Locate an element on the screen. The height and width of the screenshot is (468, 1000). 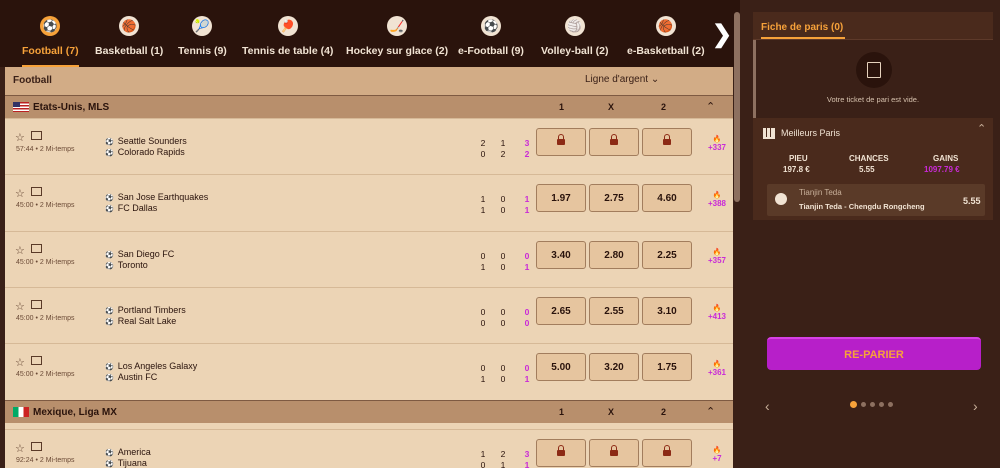
league-header: Mexique, Liga MX 1 X 2 ⌃ is located at coordinates (369, 411).